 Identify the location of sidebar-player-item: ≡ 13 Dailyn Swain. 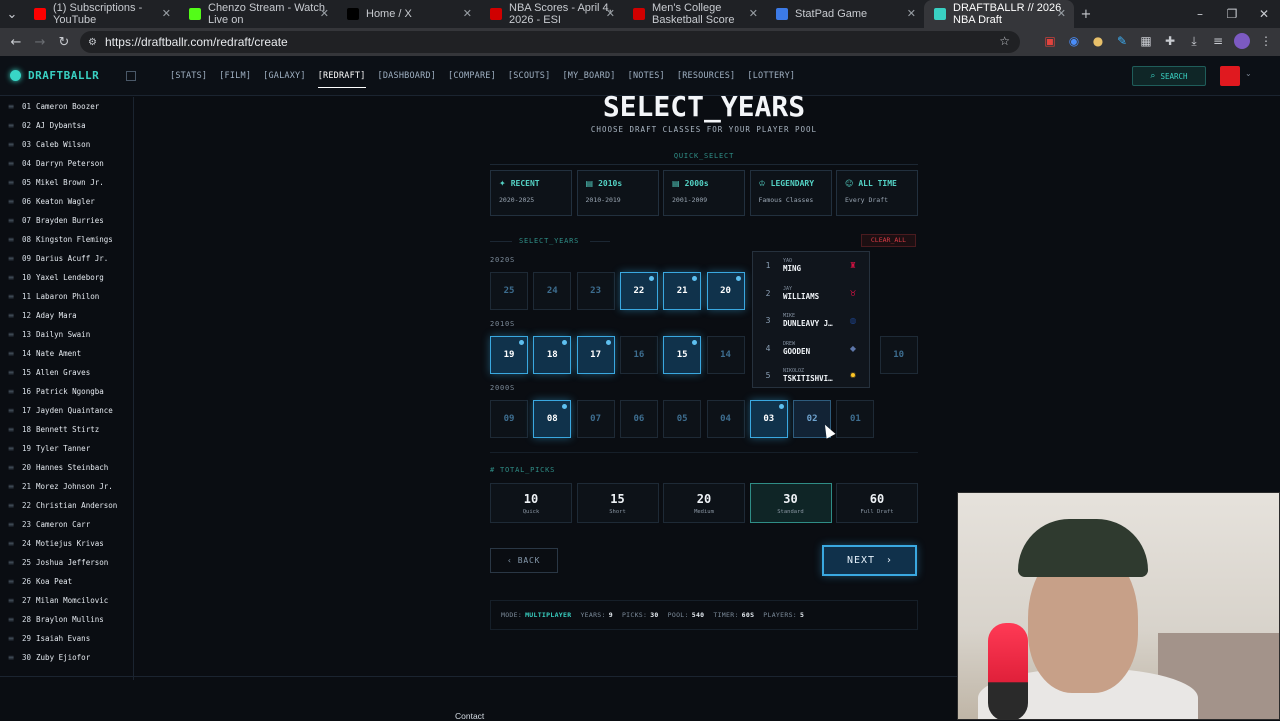
(66, 334).